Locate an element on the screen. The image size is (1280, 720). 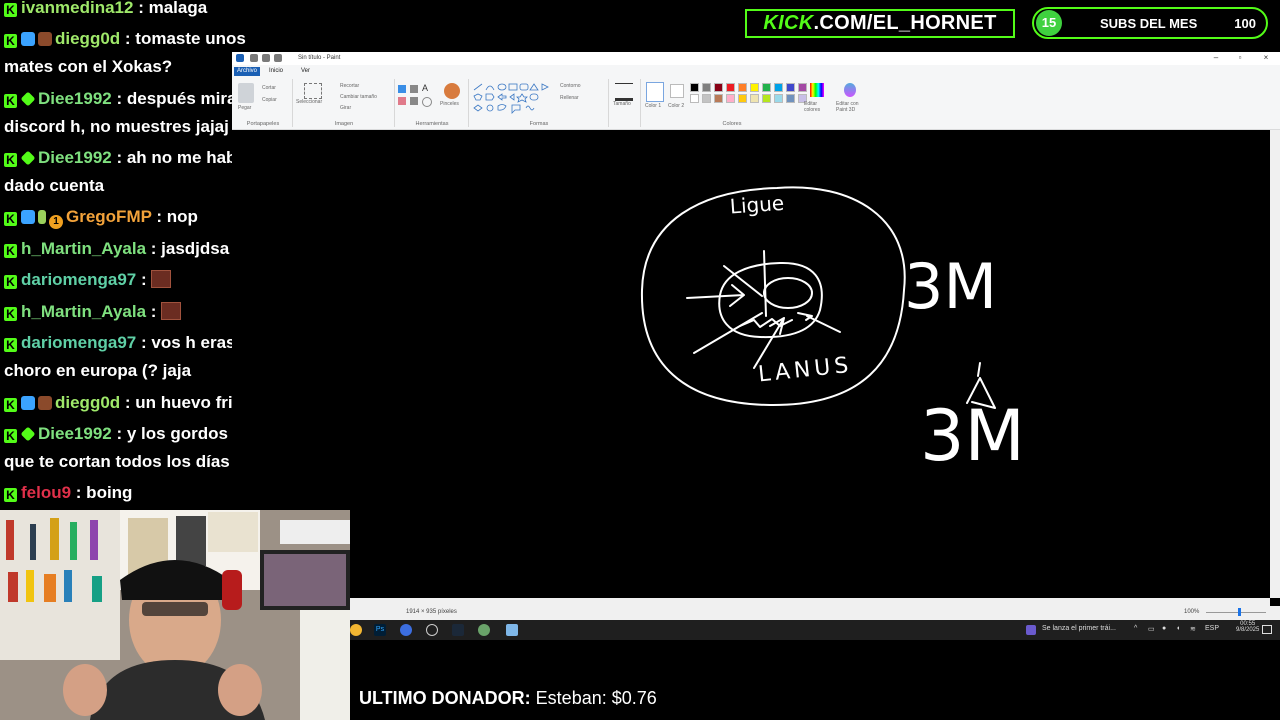
clock: 00:55 9/8/2025 is located at coordinates (1247, 627).